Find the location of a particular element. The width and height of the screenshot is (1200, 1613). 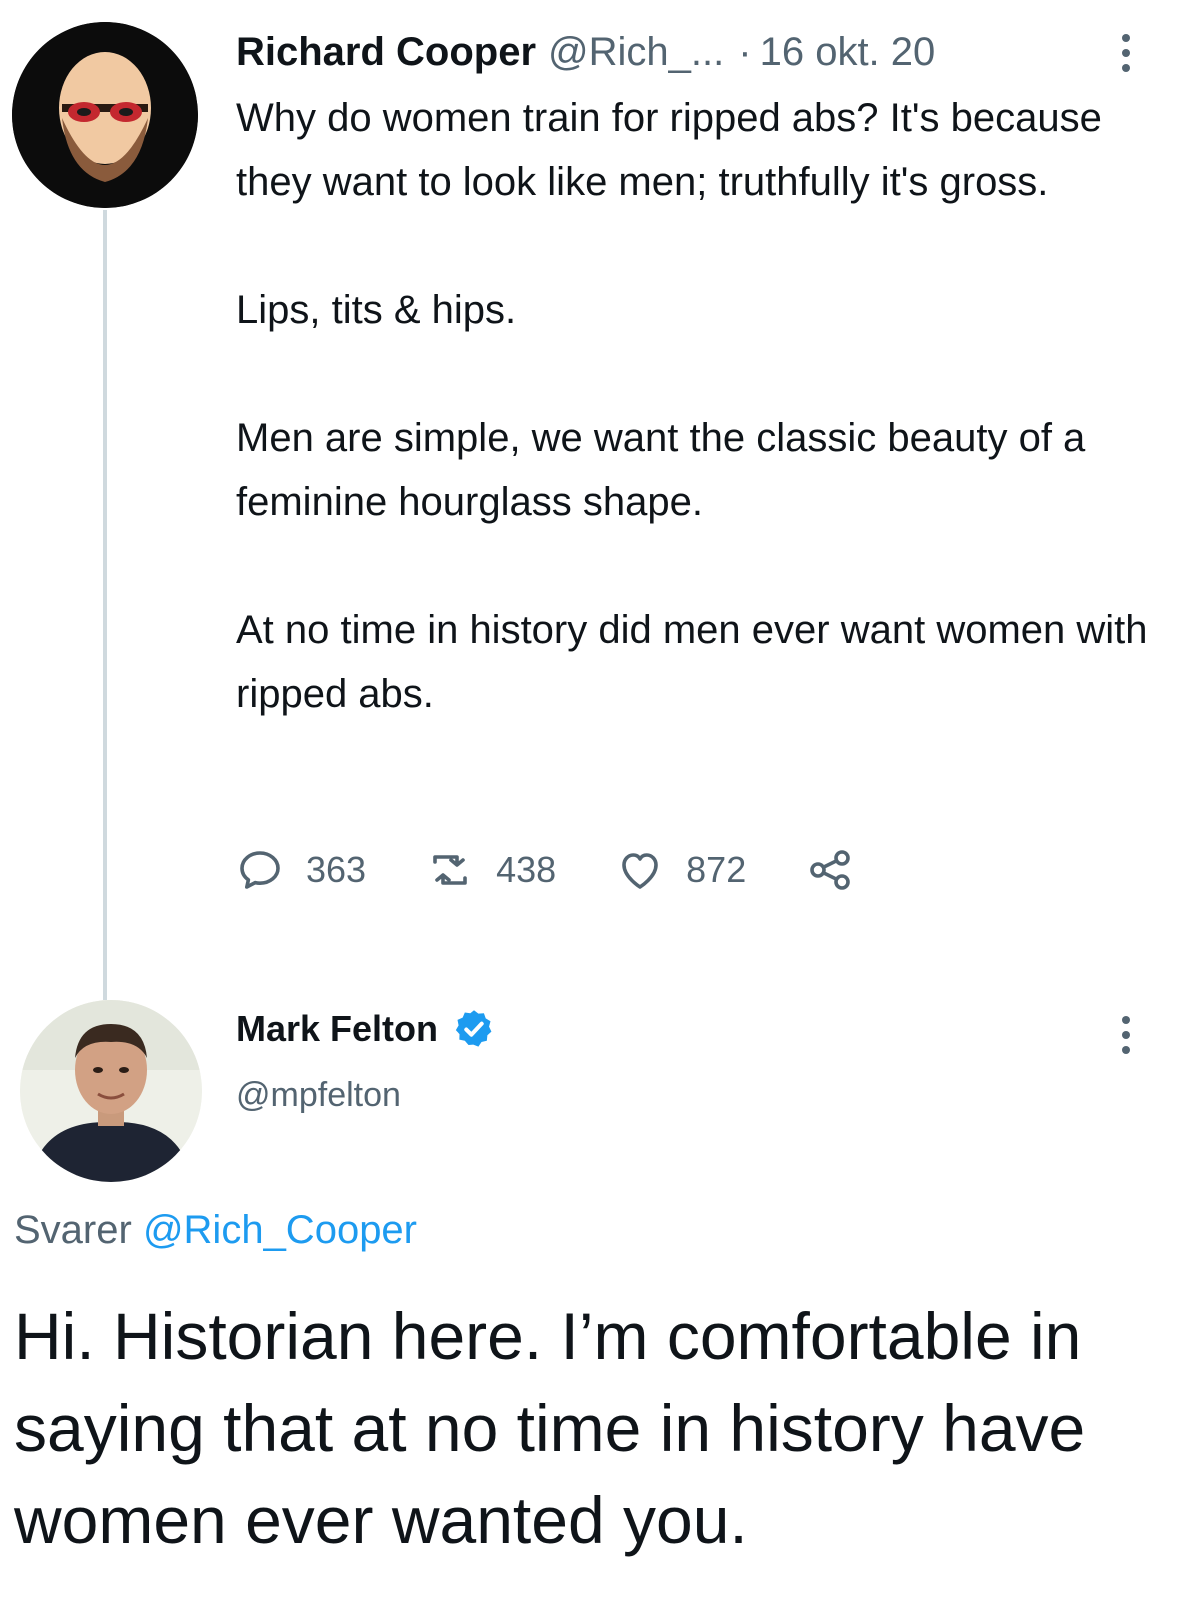

avatar-richard-cooper is located at coordinates (105, 115).